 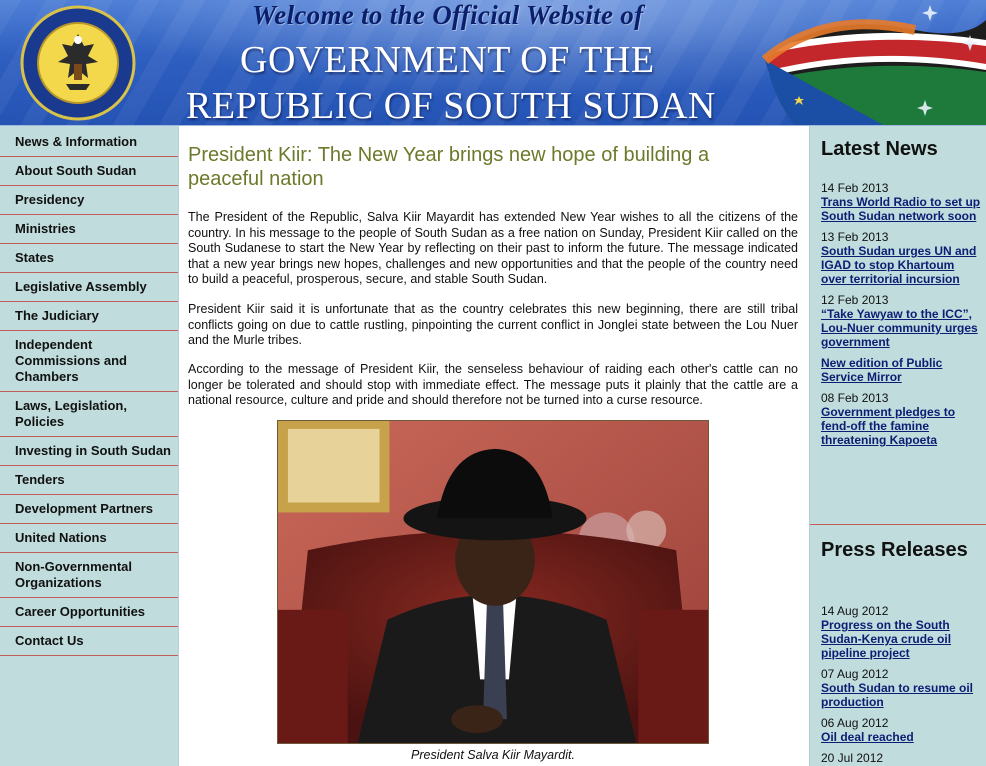 What do you see at coordinates (852, 758) in the screenshot?
I see `news-date: 20 Jul 2012` at bounding box center [852, 758].